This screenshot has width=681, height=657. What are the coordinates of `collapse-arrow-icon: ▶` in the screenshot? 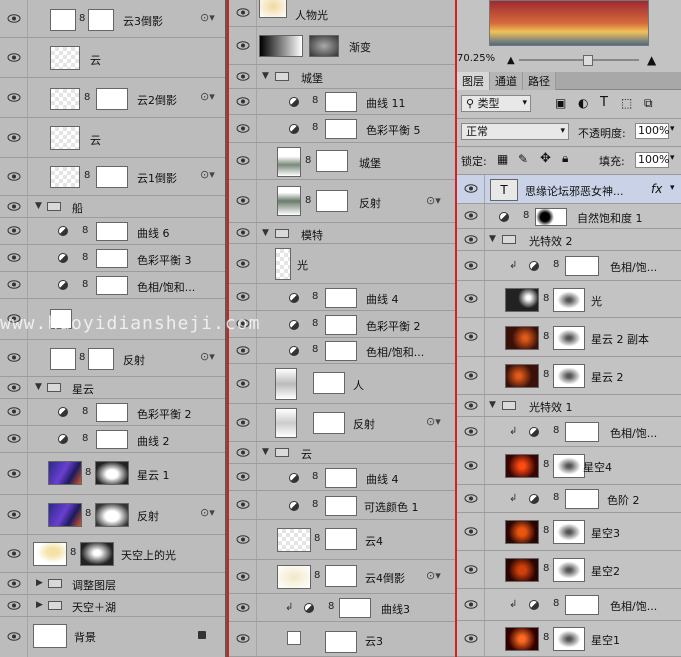 It's located at (39, 583).